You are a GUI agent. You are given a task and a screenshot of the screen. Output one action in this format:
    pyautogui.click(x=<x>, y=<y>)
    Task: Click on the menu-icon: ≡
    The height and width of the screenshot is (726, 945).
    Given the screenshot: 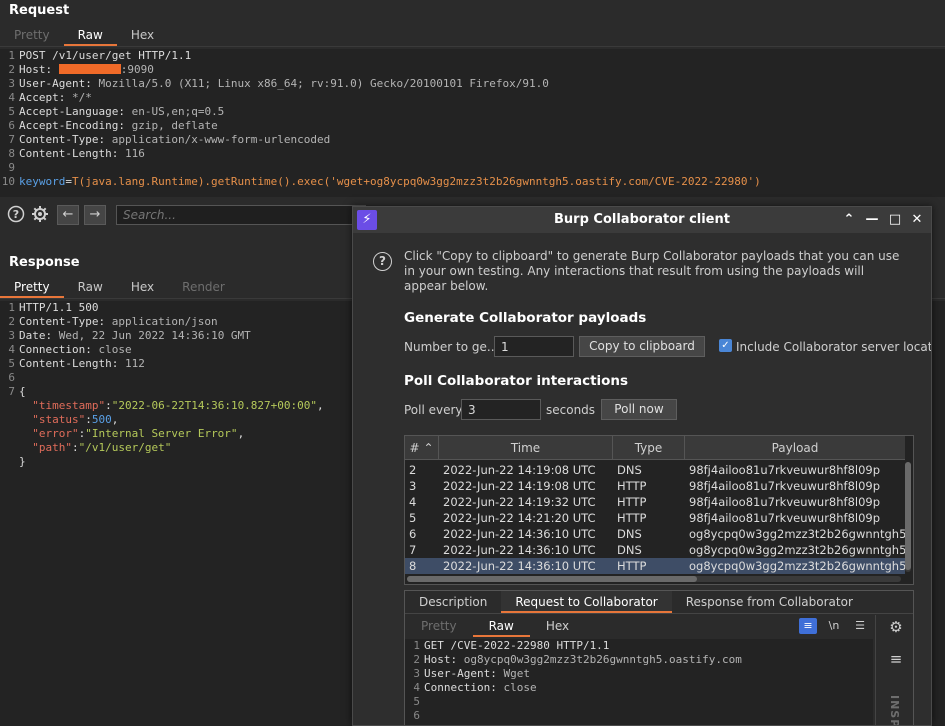 What is the action you would take?
    pyautogui.click(x=896, y=659)
    